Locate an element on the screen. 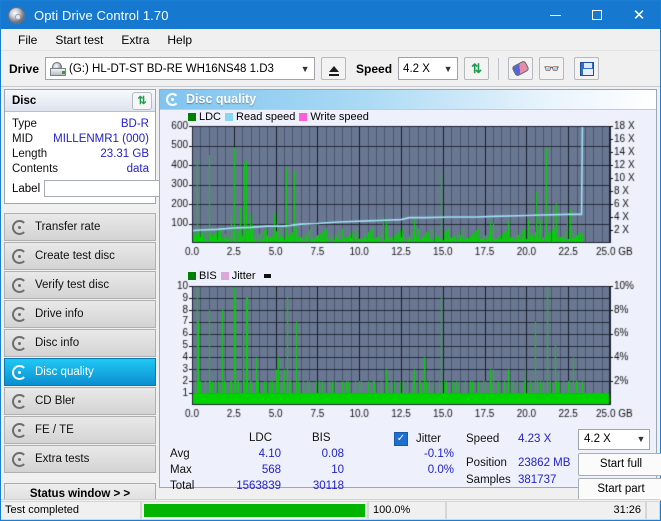  sidebar-item-label: Drive info is located at coordinates (59, 314).